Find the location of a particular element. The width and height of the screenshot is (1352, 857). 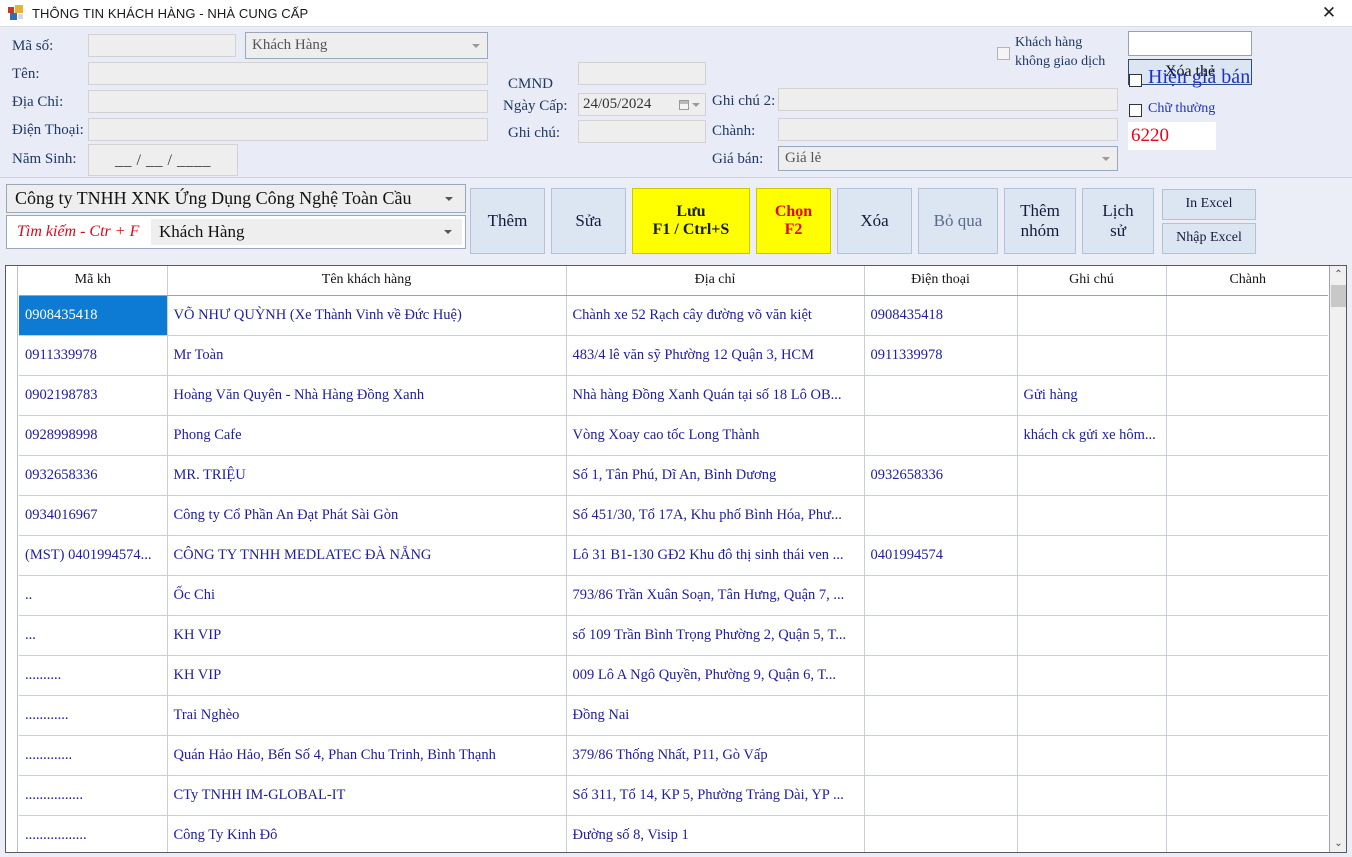

ten-input is located at coordinates (288, 73).